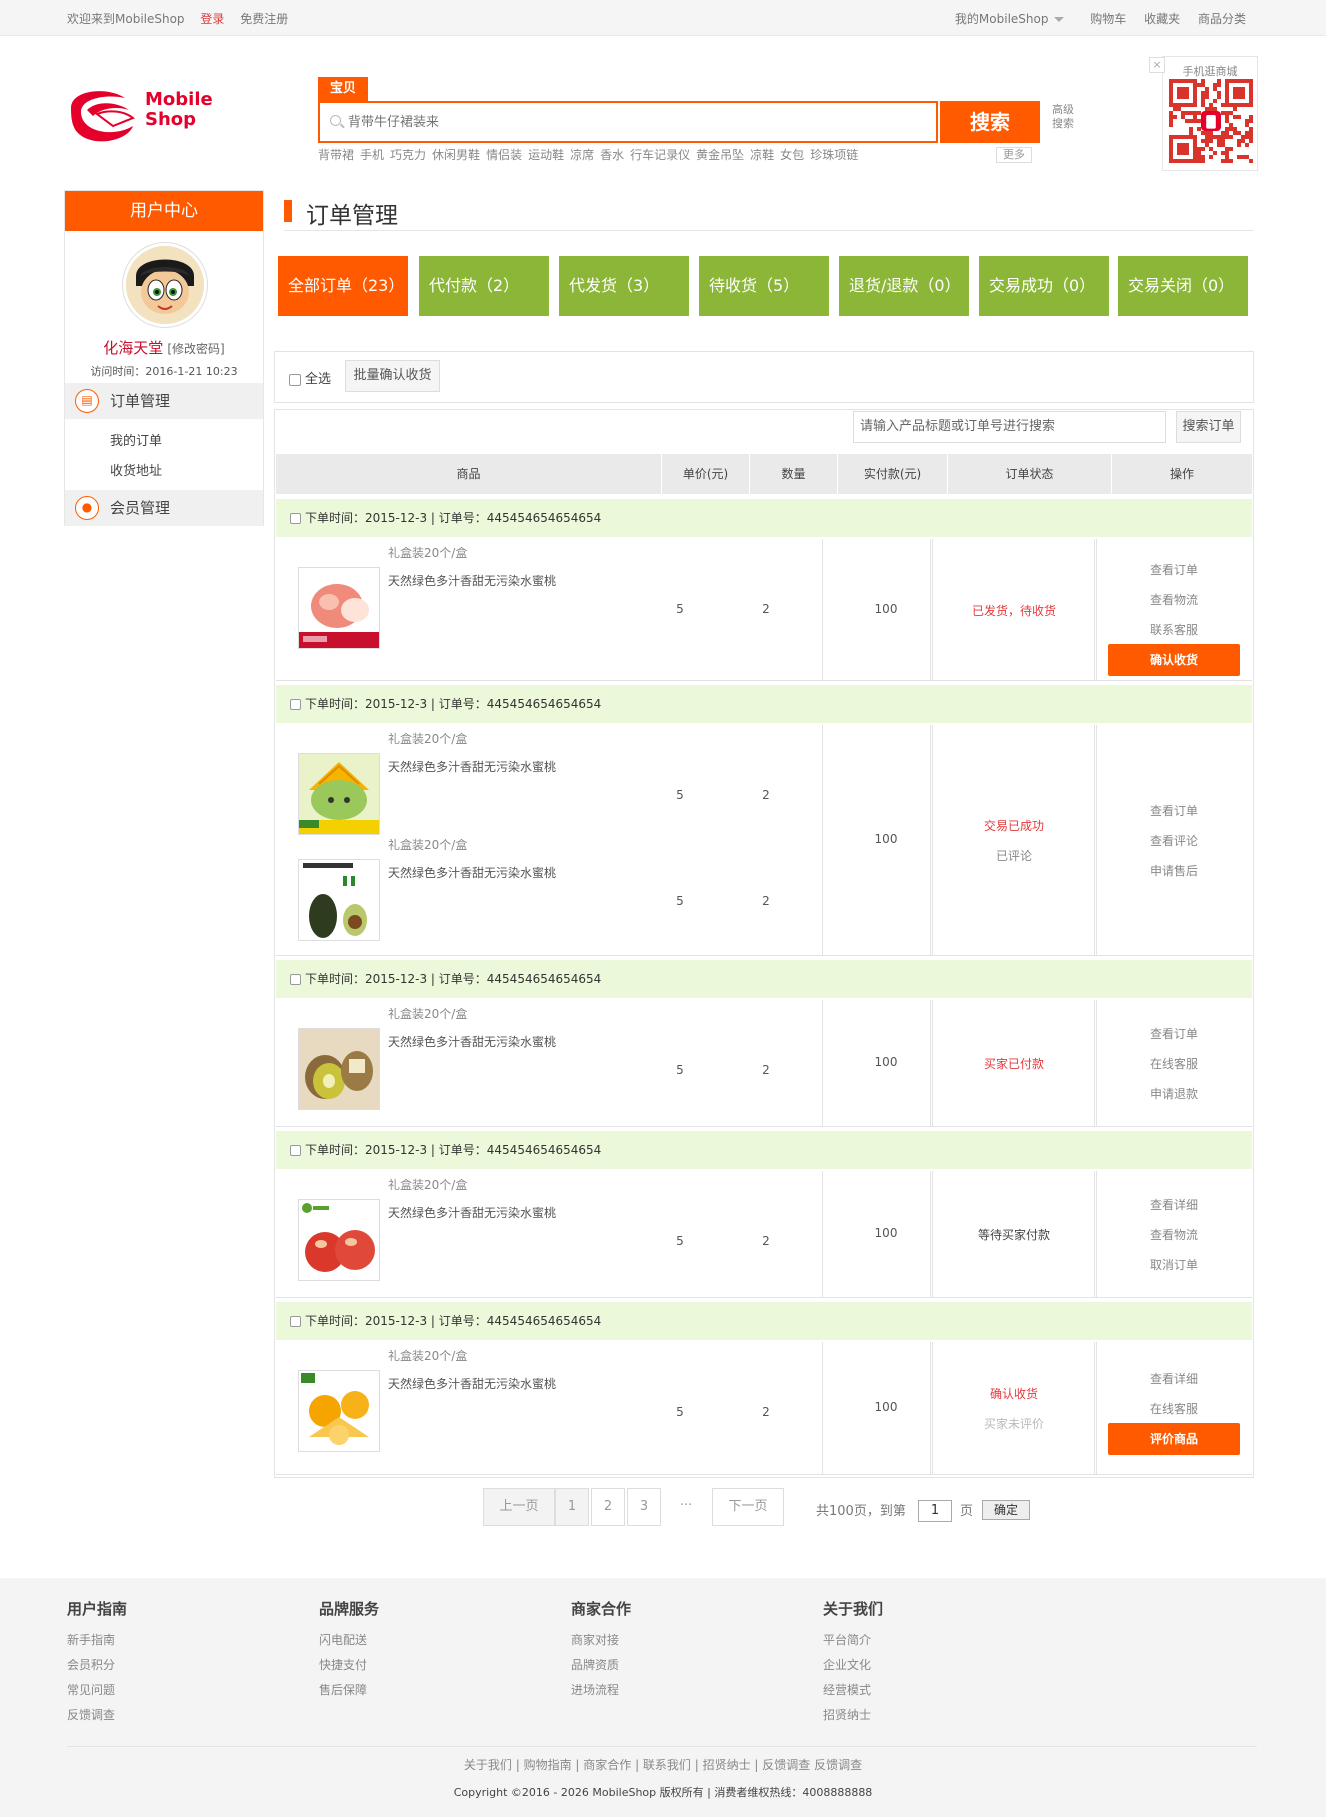  I want to click on footer-link: 反馈调查, so click(97, 1718).